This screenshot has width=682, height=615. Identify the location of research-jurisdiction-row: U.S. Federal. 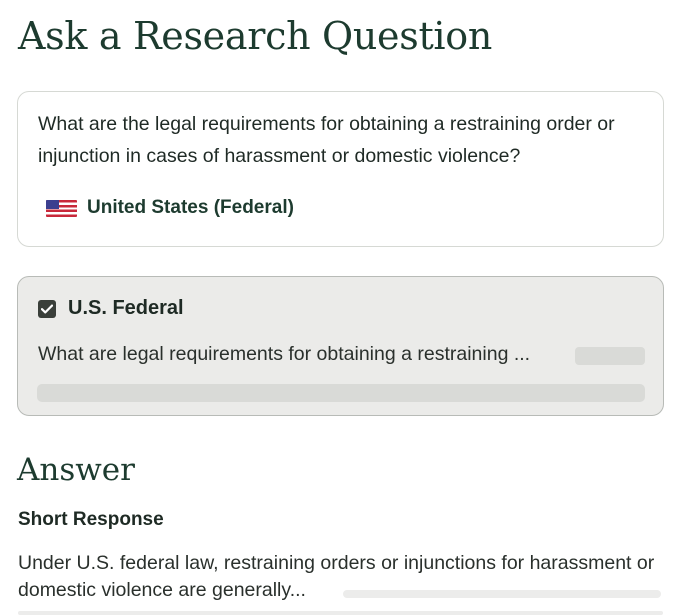
(111, 308).